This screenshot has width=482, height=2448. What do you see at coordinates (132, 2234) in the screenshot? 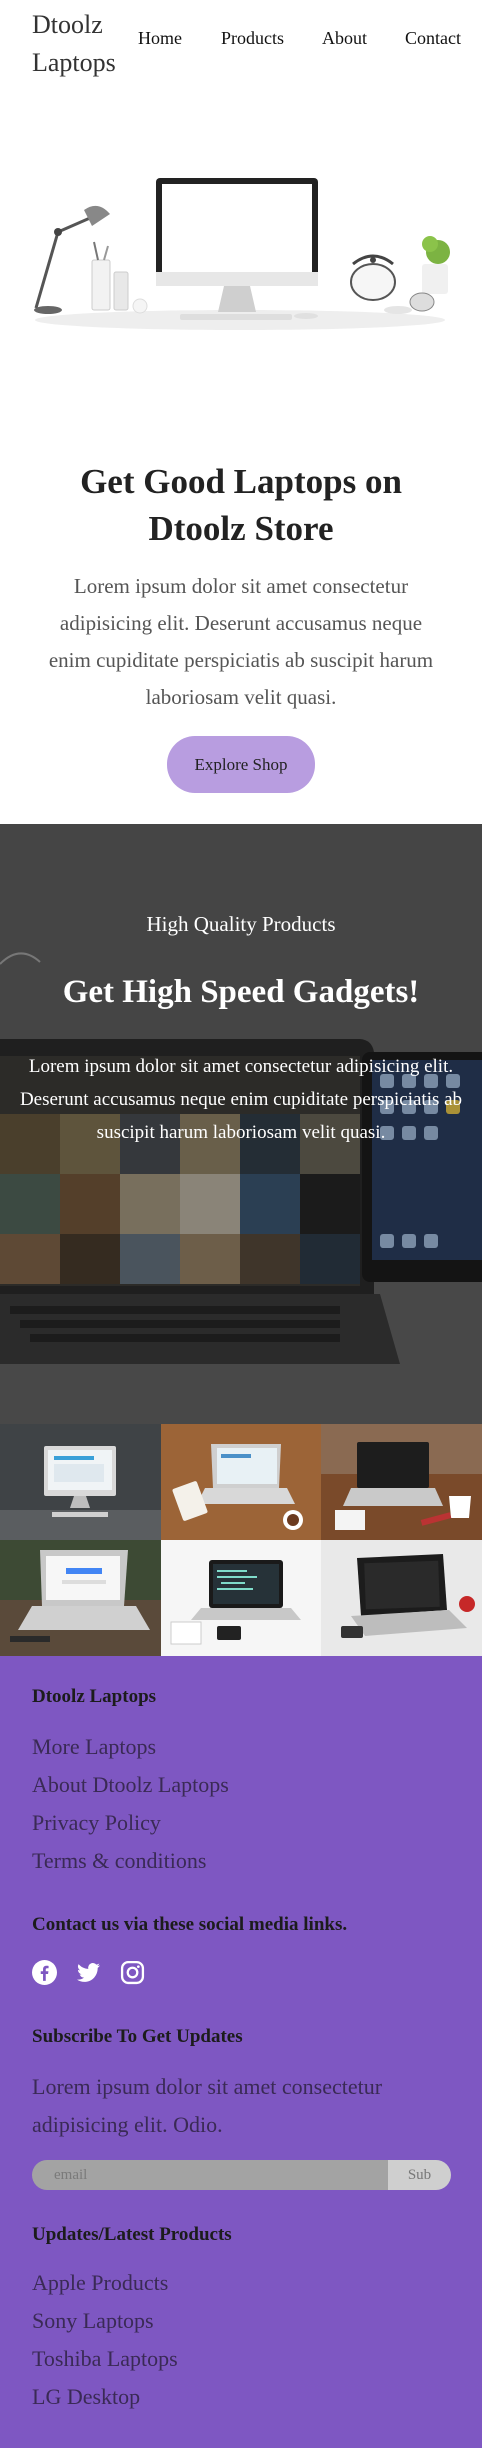
I see `latest-products-heading: Updates/Latest Products` at bounding box center [132, 2234].